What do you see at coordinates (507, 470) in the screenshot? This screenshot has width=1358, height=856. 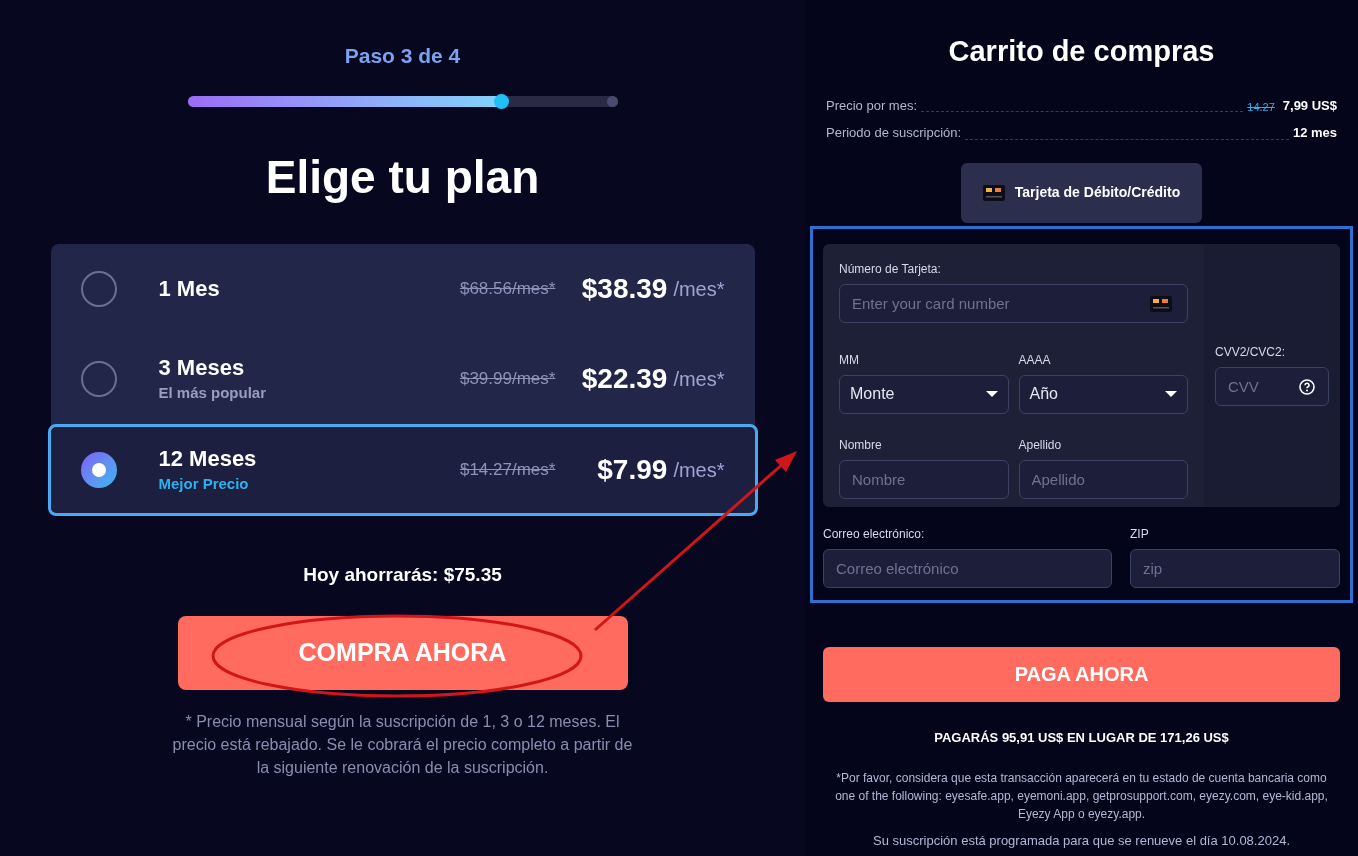 I see `old-price: $14.27/mes*` at bounding box center [507, 470].